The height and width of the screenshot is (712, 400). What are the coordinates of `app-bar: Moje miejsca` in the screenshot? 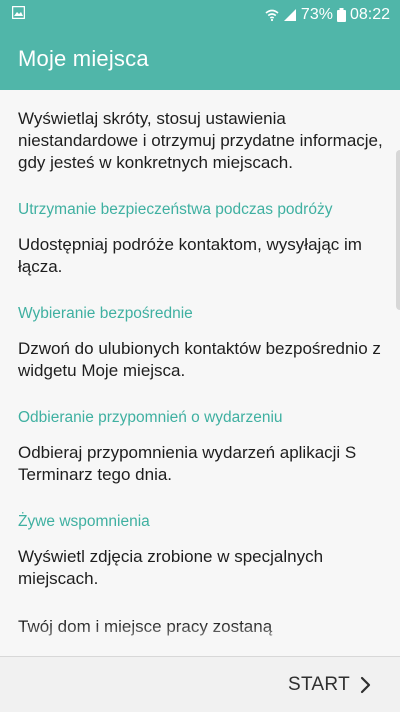 It's located at (200, 60).